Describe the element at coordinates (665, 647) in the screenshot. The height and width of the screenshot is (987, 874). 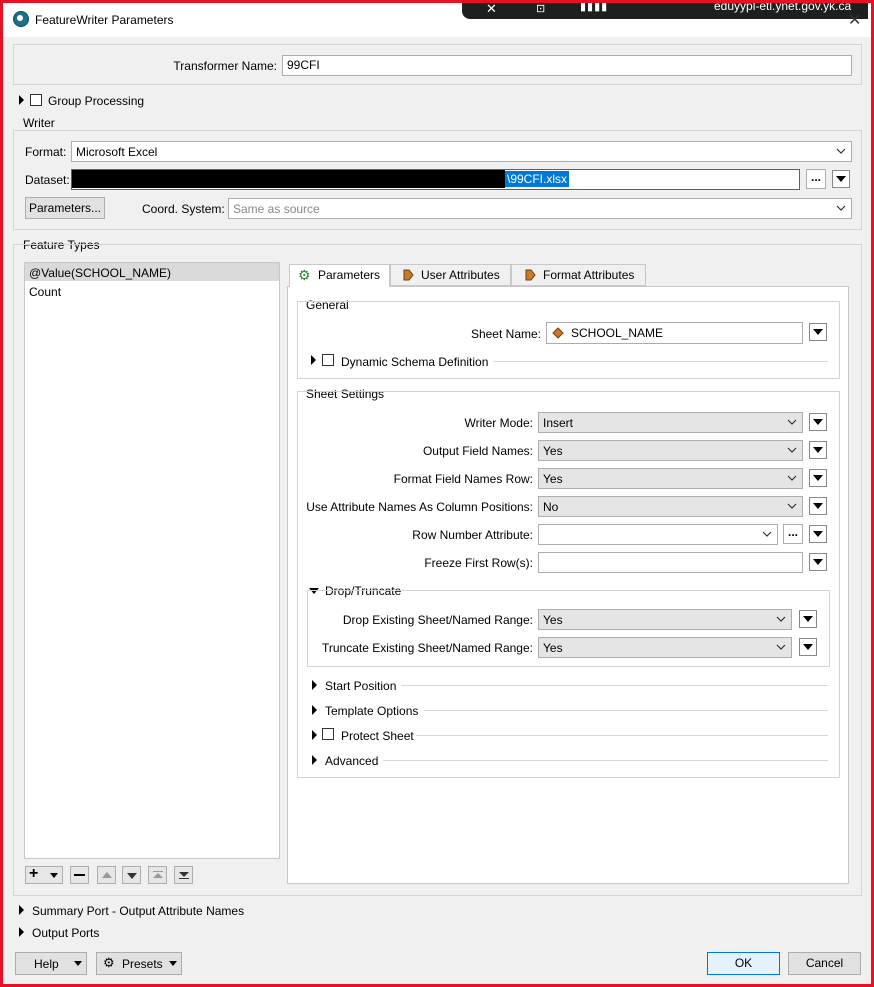
I see `truncate-existing-select: Yes` at that location.